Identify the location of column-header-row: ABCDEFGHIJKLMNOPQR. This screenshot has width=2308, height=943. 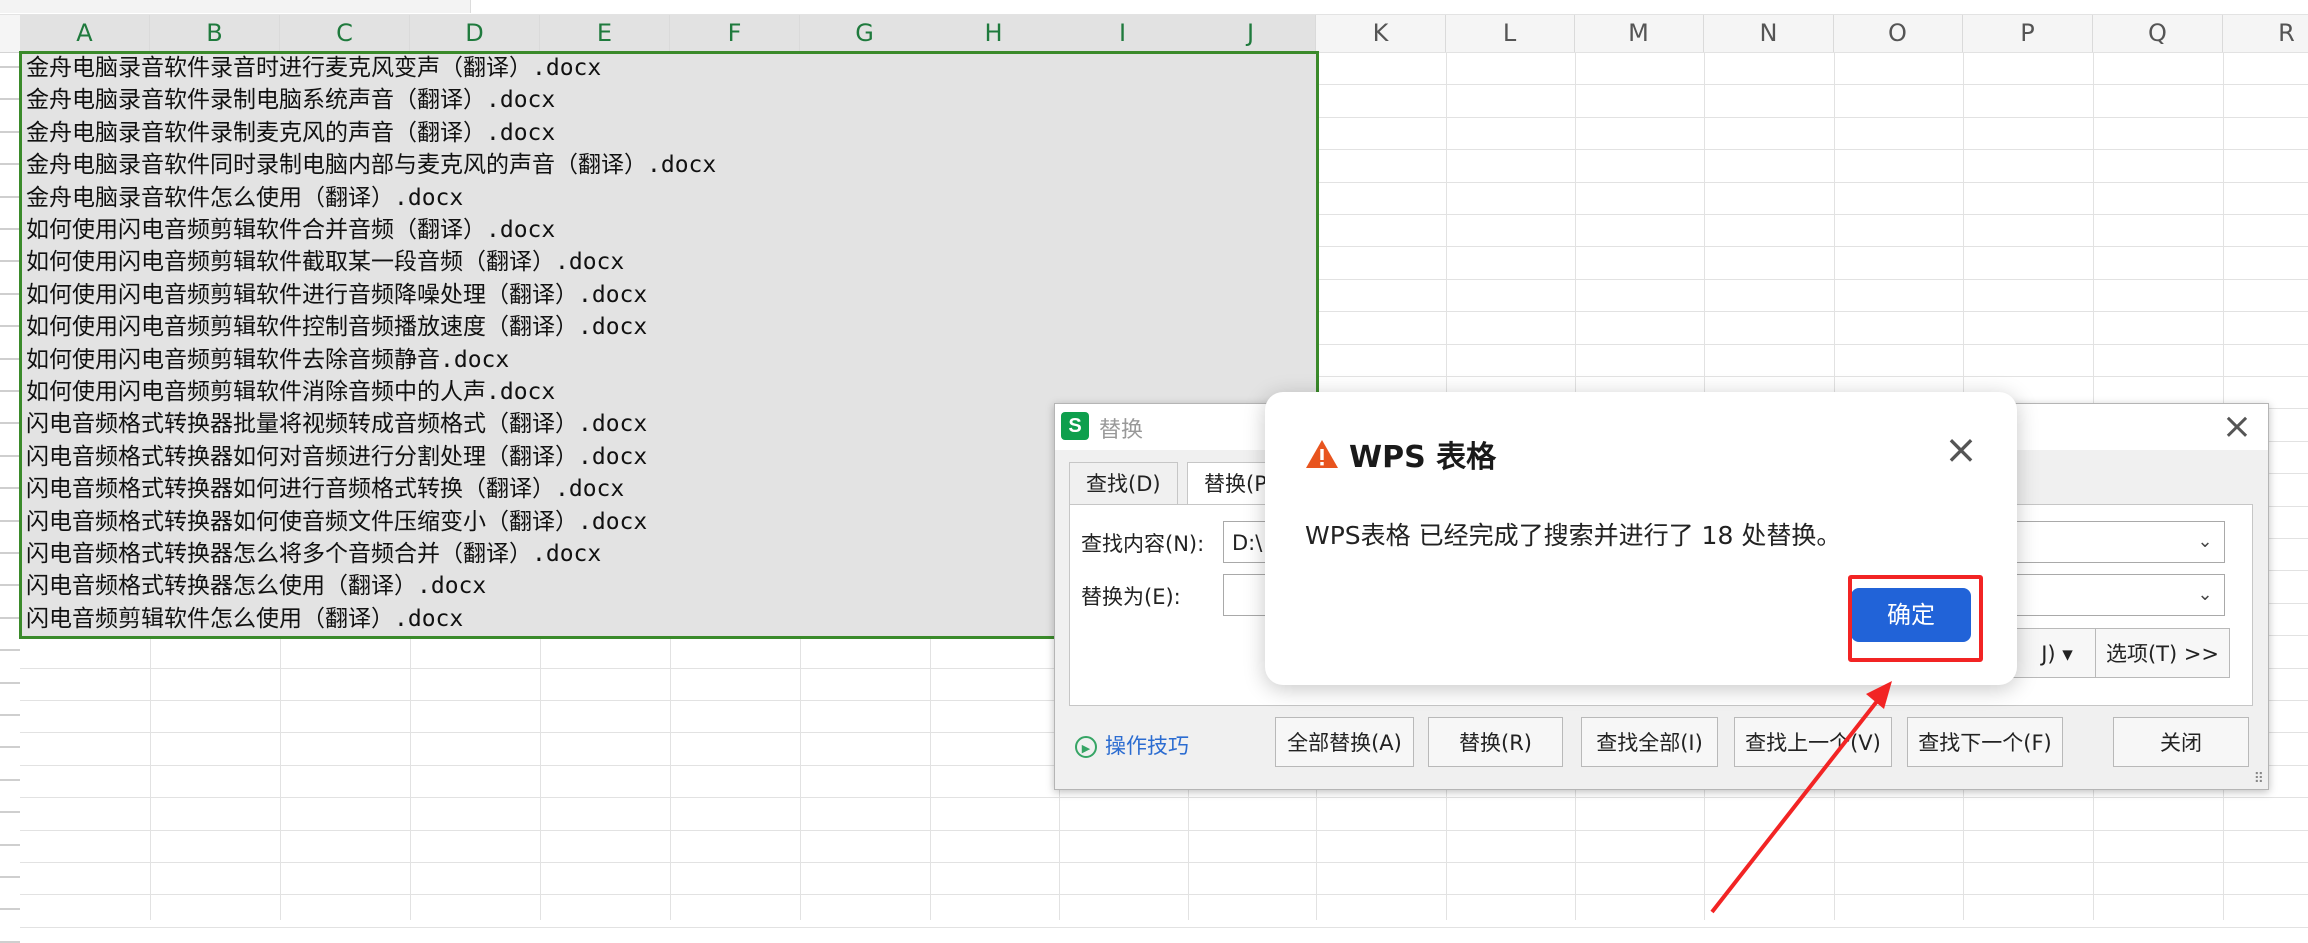
(1154, 34).